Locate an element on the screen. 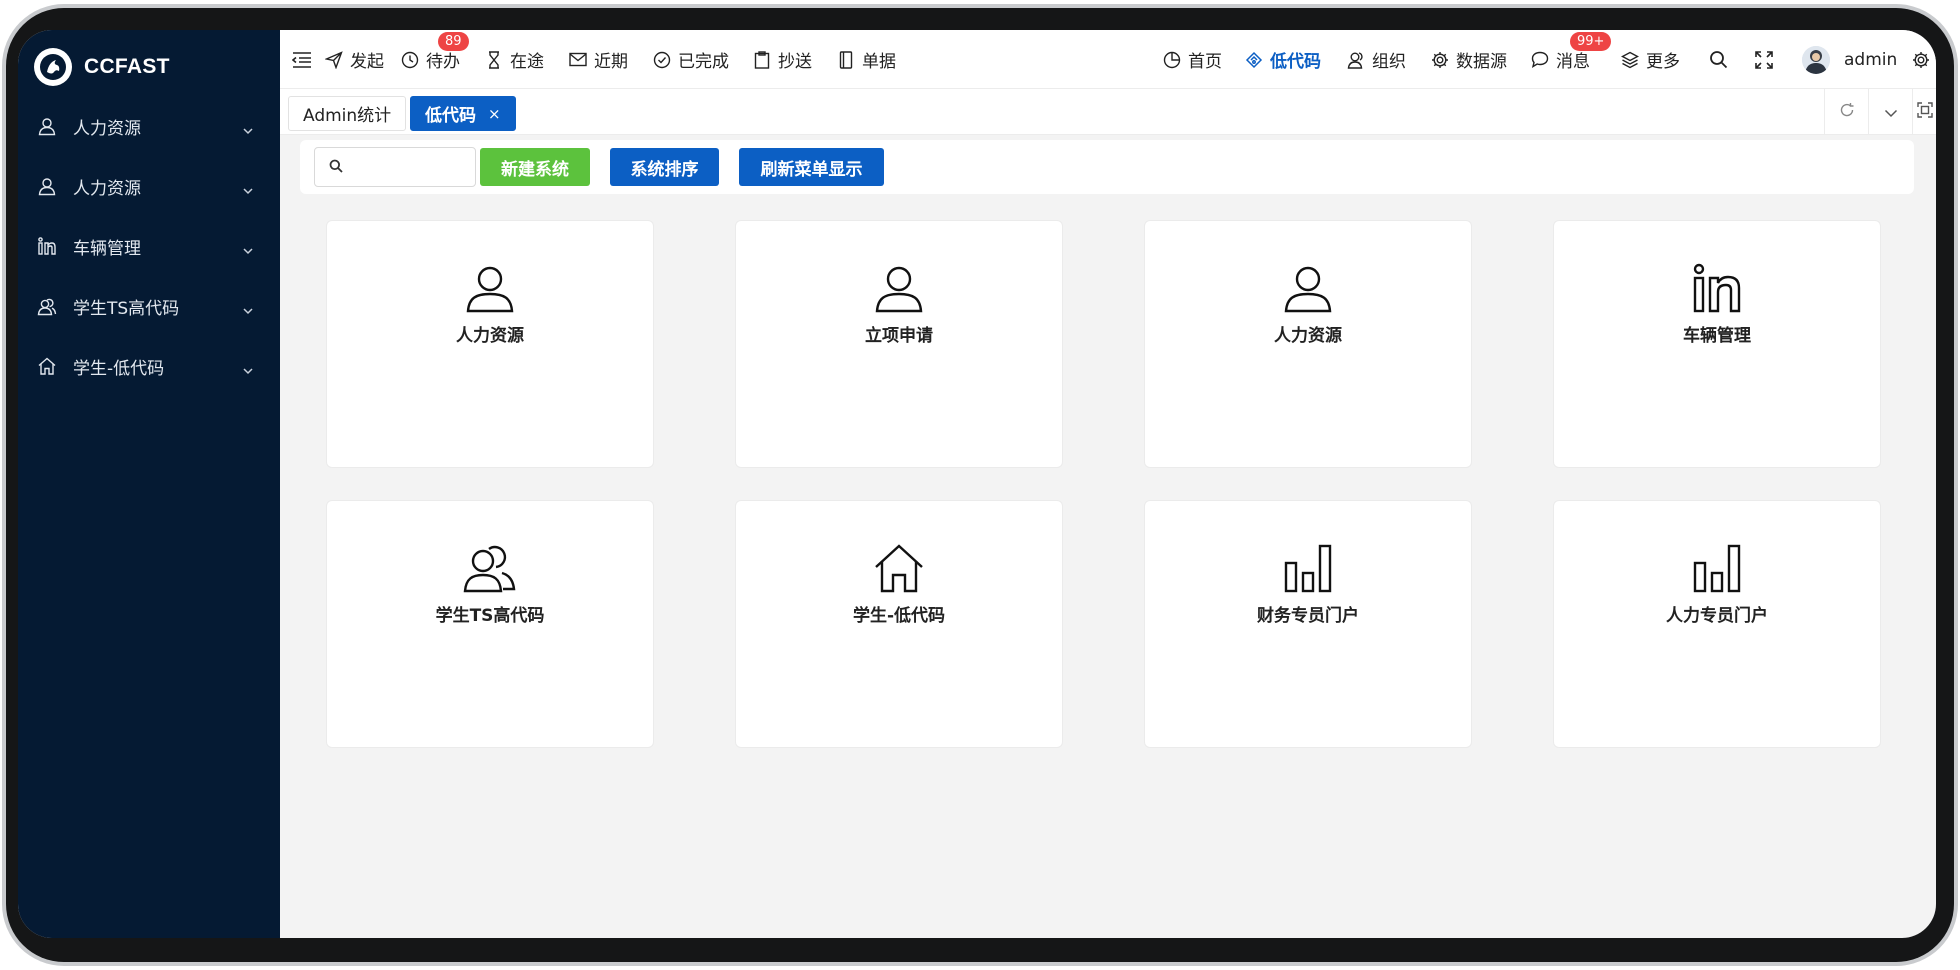 This screenshot has width=1960, height=970. nav-documents: 单据 is located at coordinates (866, 59).